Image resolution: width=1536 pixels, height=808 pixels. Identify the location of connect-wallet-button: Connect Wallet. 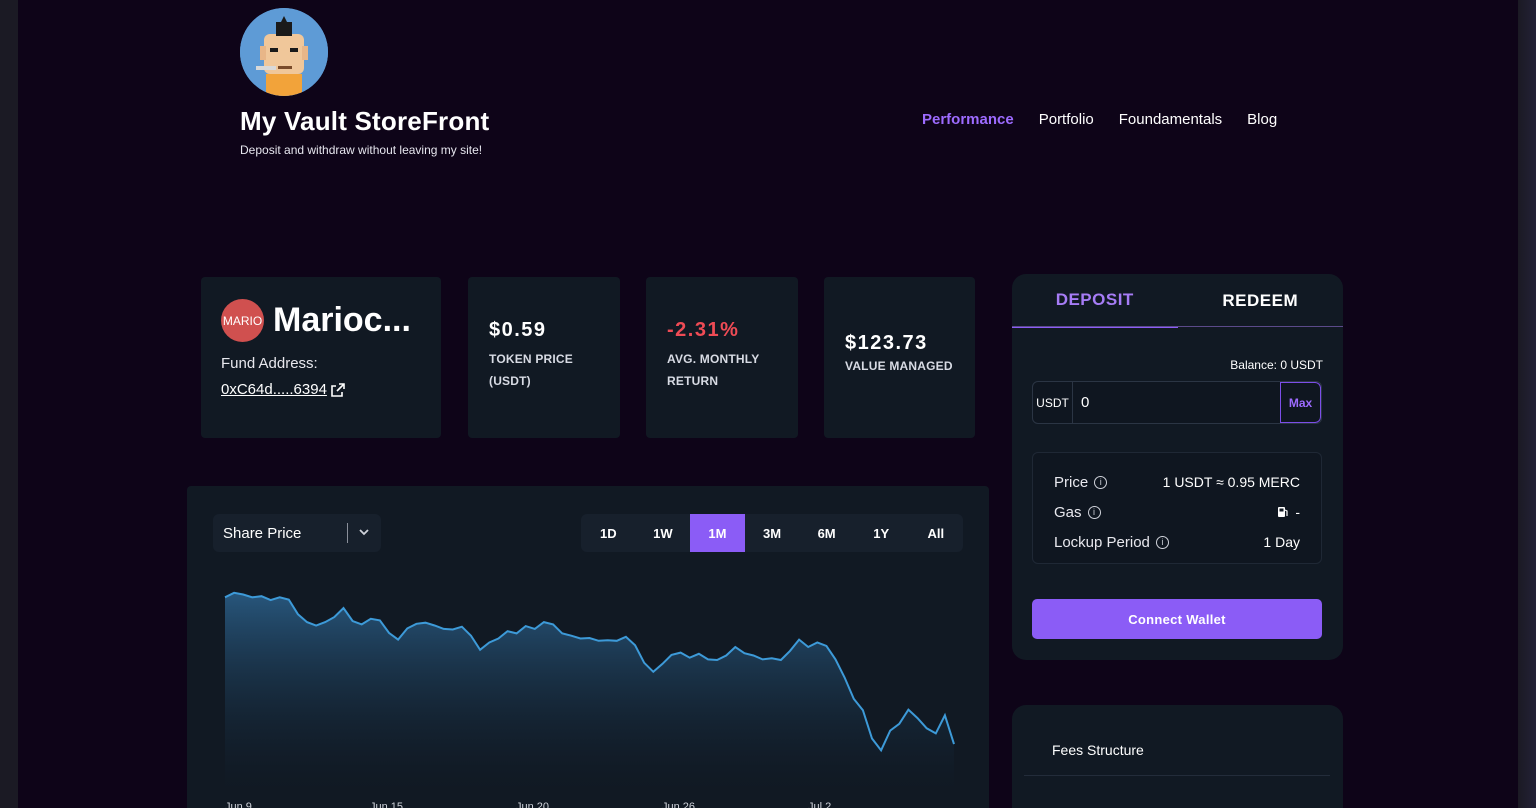
(1177, 619).